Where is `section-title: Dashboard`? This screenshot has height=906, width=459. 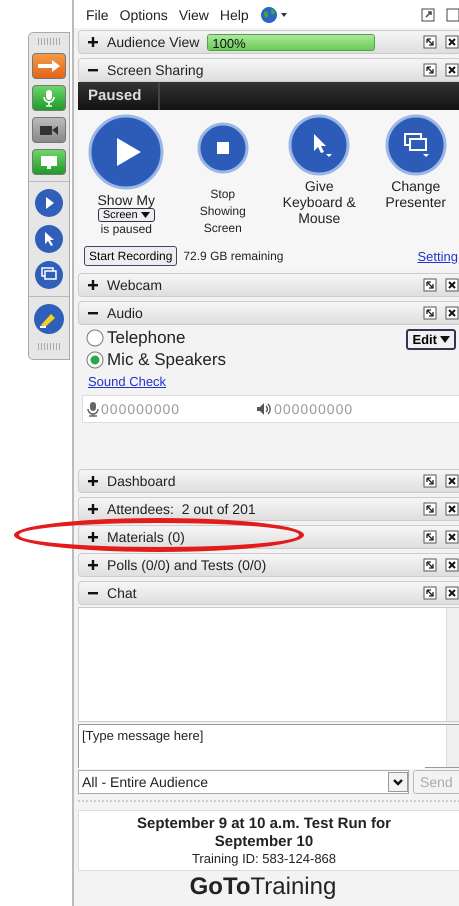 section-title: Dashboard is located at coordinates (141, 481).